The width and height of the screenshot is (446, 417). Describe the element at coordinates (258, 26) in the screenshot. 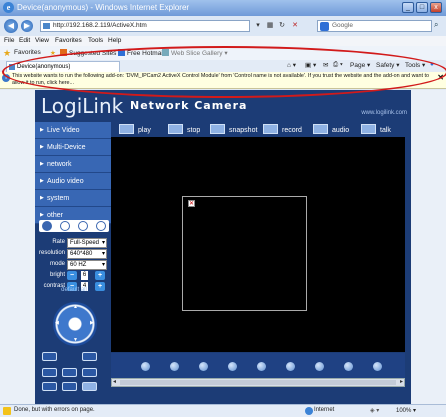

I see `dropdown-icon: ▾` at that location.